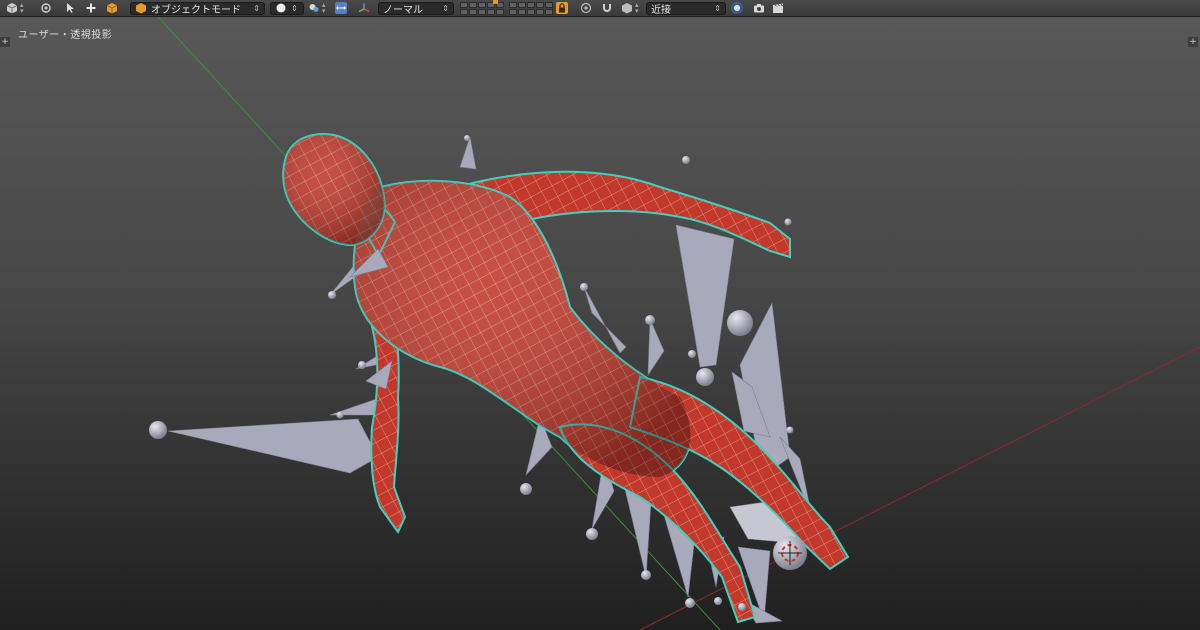 The height and width of the screenshot is (630, 1200). I want to click on header-toolbar: ▴ ▾ オブジェクトモード ⇕ ⇕ ▴ ▾ ノーマル ⇕ ▴ ▾ 近接 ⇕, so click(600, 8).